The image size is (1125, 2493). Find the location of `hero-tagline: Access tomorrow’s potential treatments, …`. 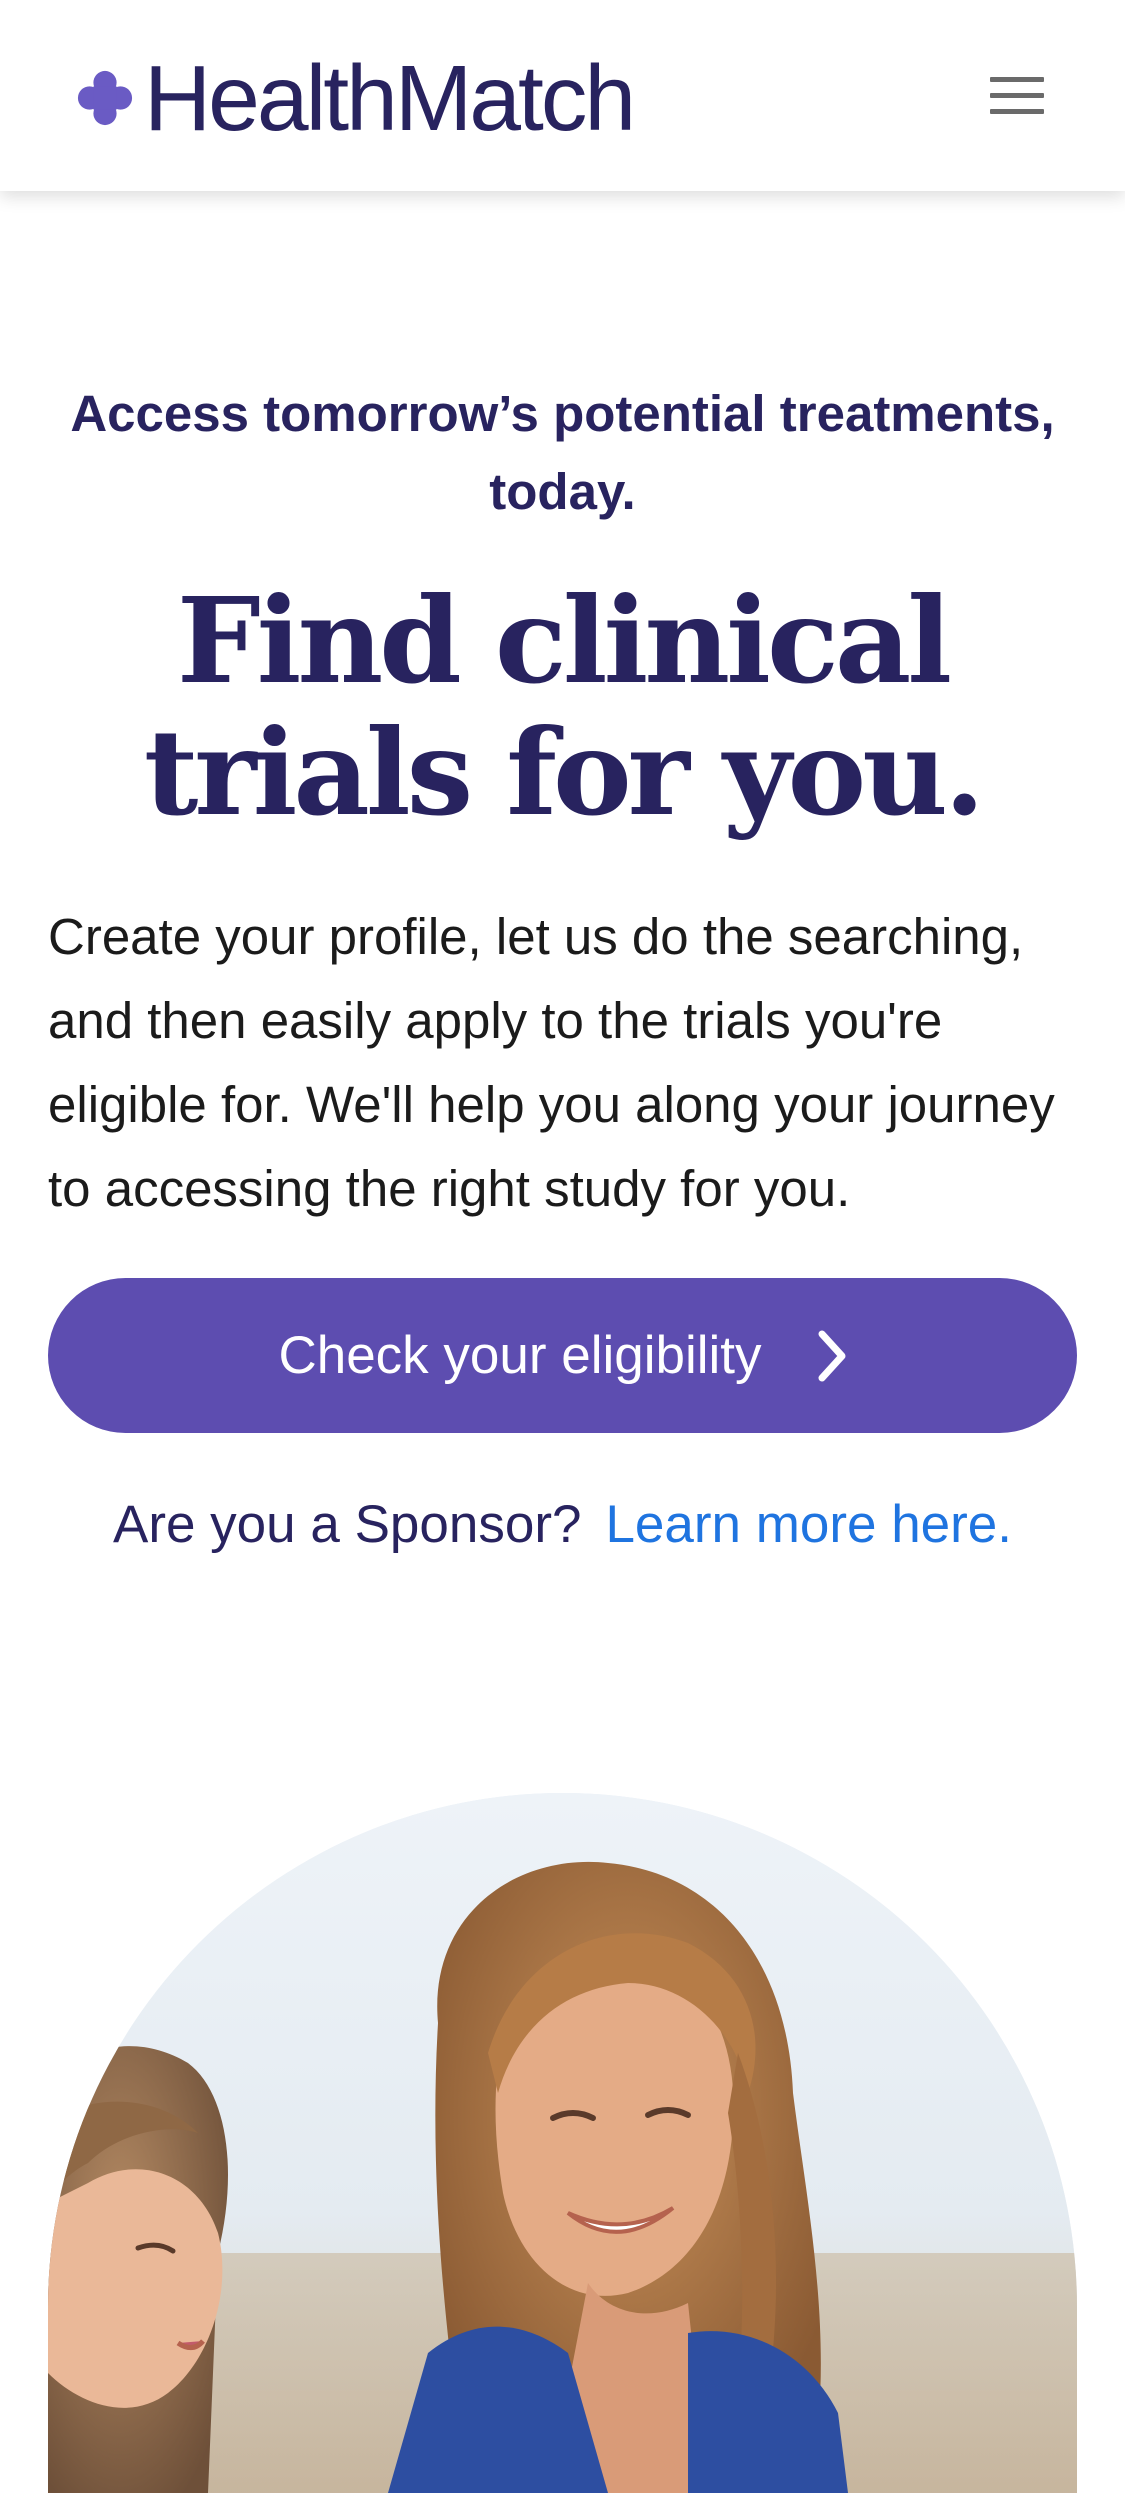

hero-tagline: Access tomorrow’s potential treatments, … is located at coordinates (562, 452).